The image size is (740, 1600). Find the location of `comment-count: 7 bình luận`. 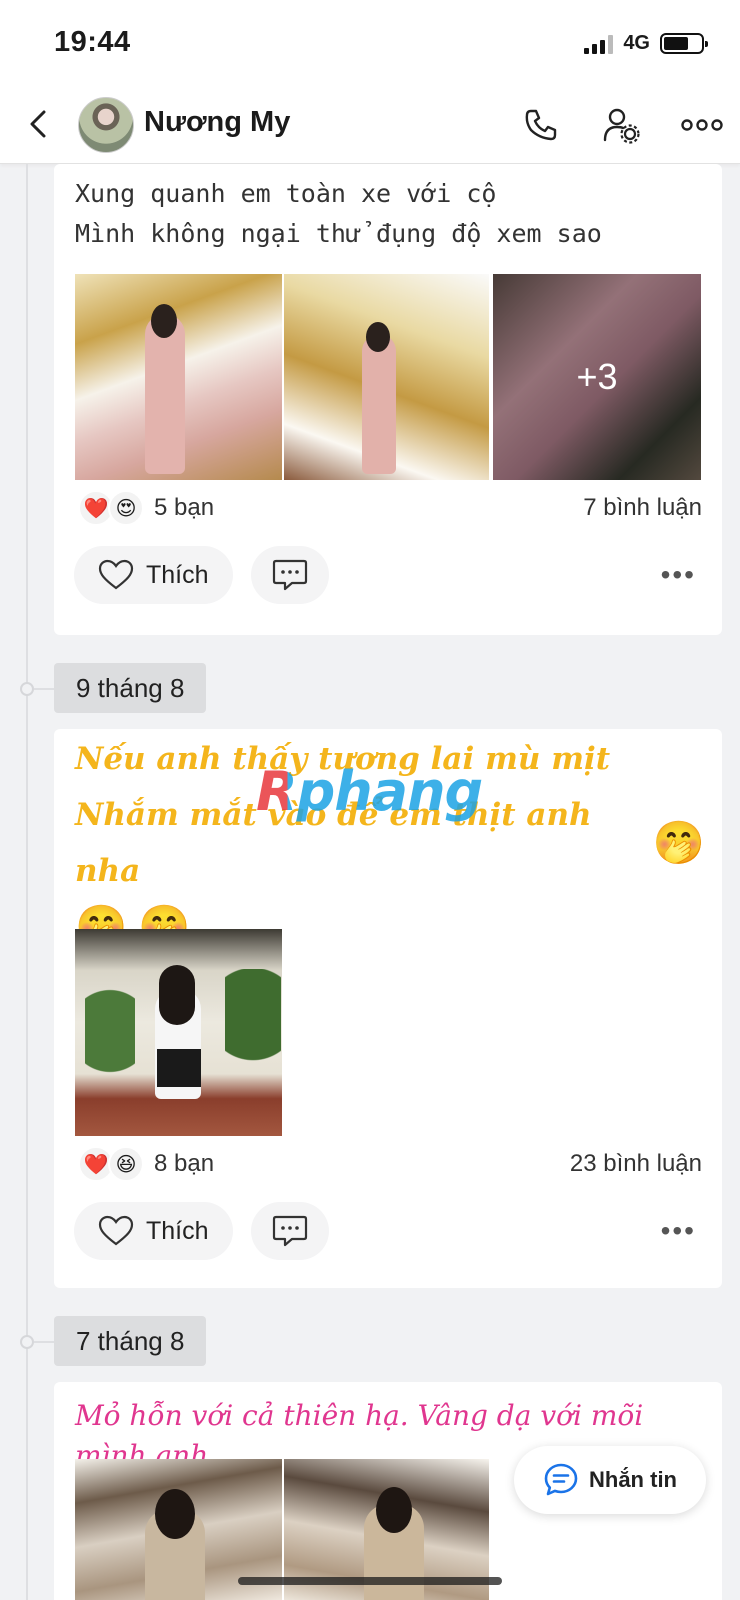

comment-count: 7 bình luận is located at coordinates (642, 508).